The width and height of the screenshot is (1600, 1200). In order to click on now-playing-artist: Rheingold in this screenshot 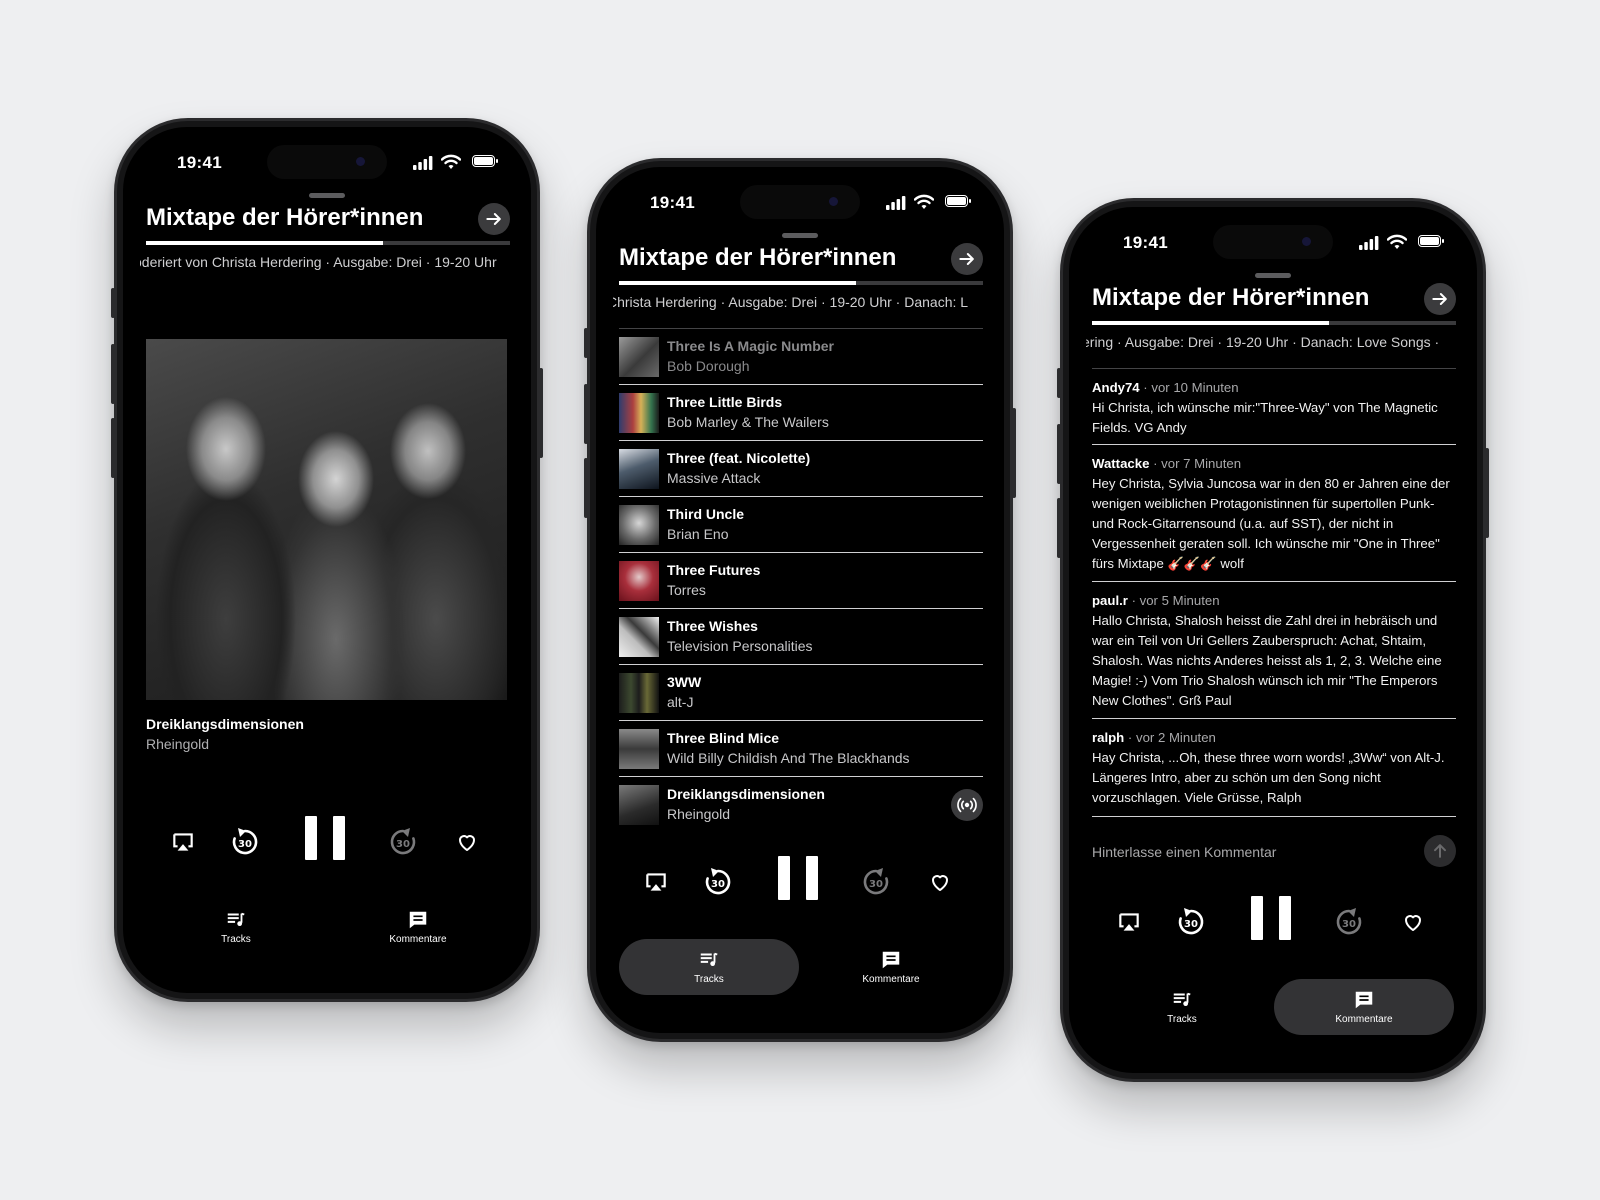, I will do `click(178, 744)`.